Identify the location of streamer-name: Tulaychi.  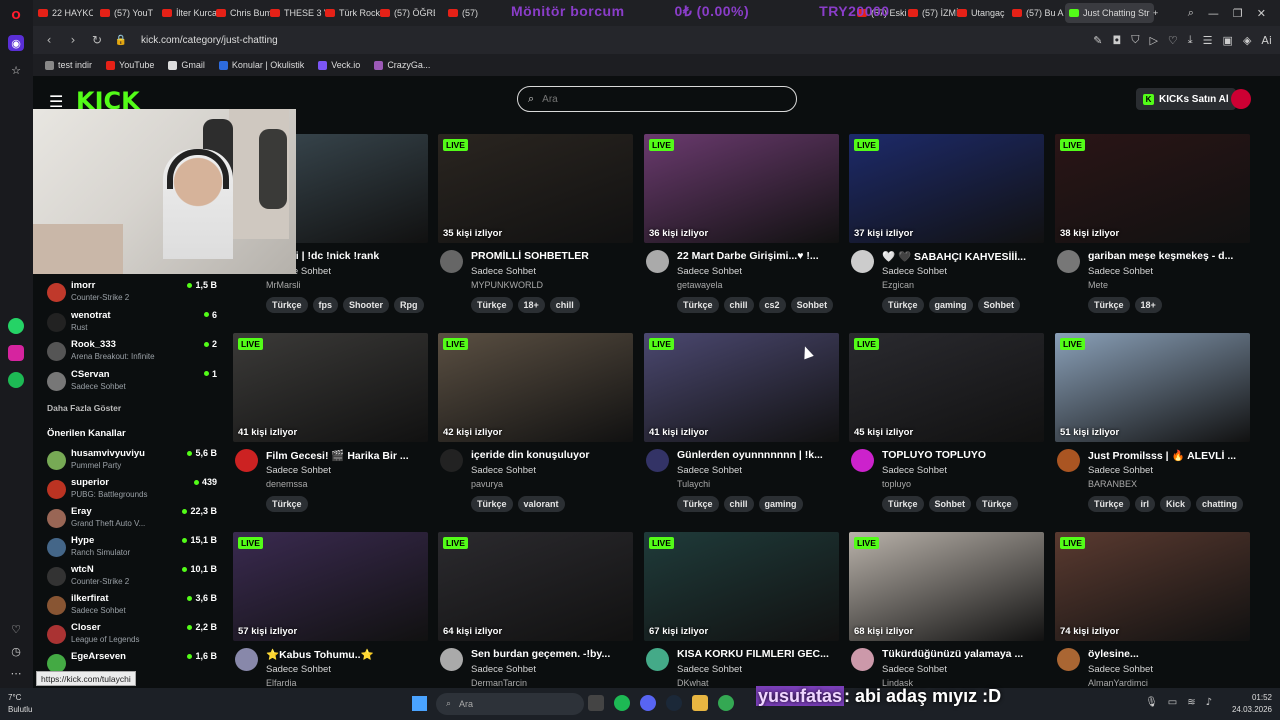
(693, 484).